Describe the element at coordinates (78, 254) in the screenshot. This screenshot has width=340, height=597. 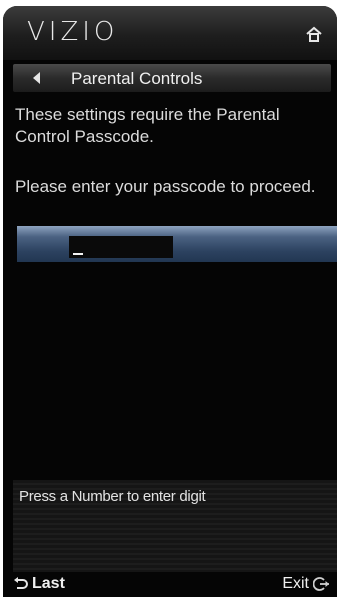
I see `input-cursor` at that location.